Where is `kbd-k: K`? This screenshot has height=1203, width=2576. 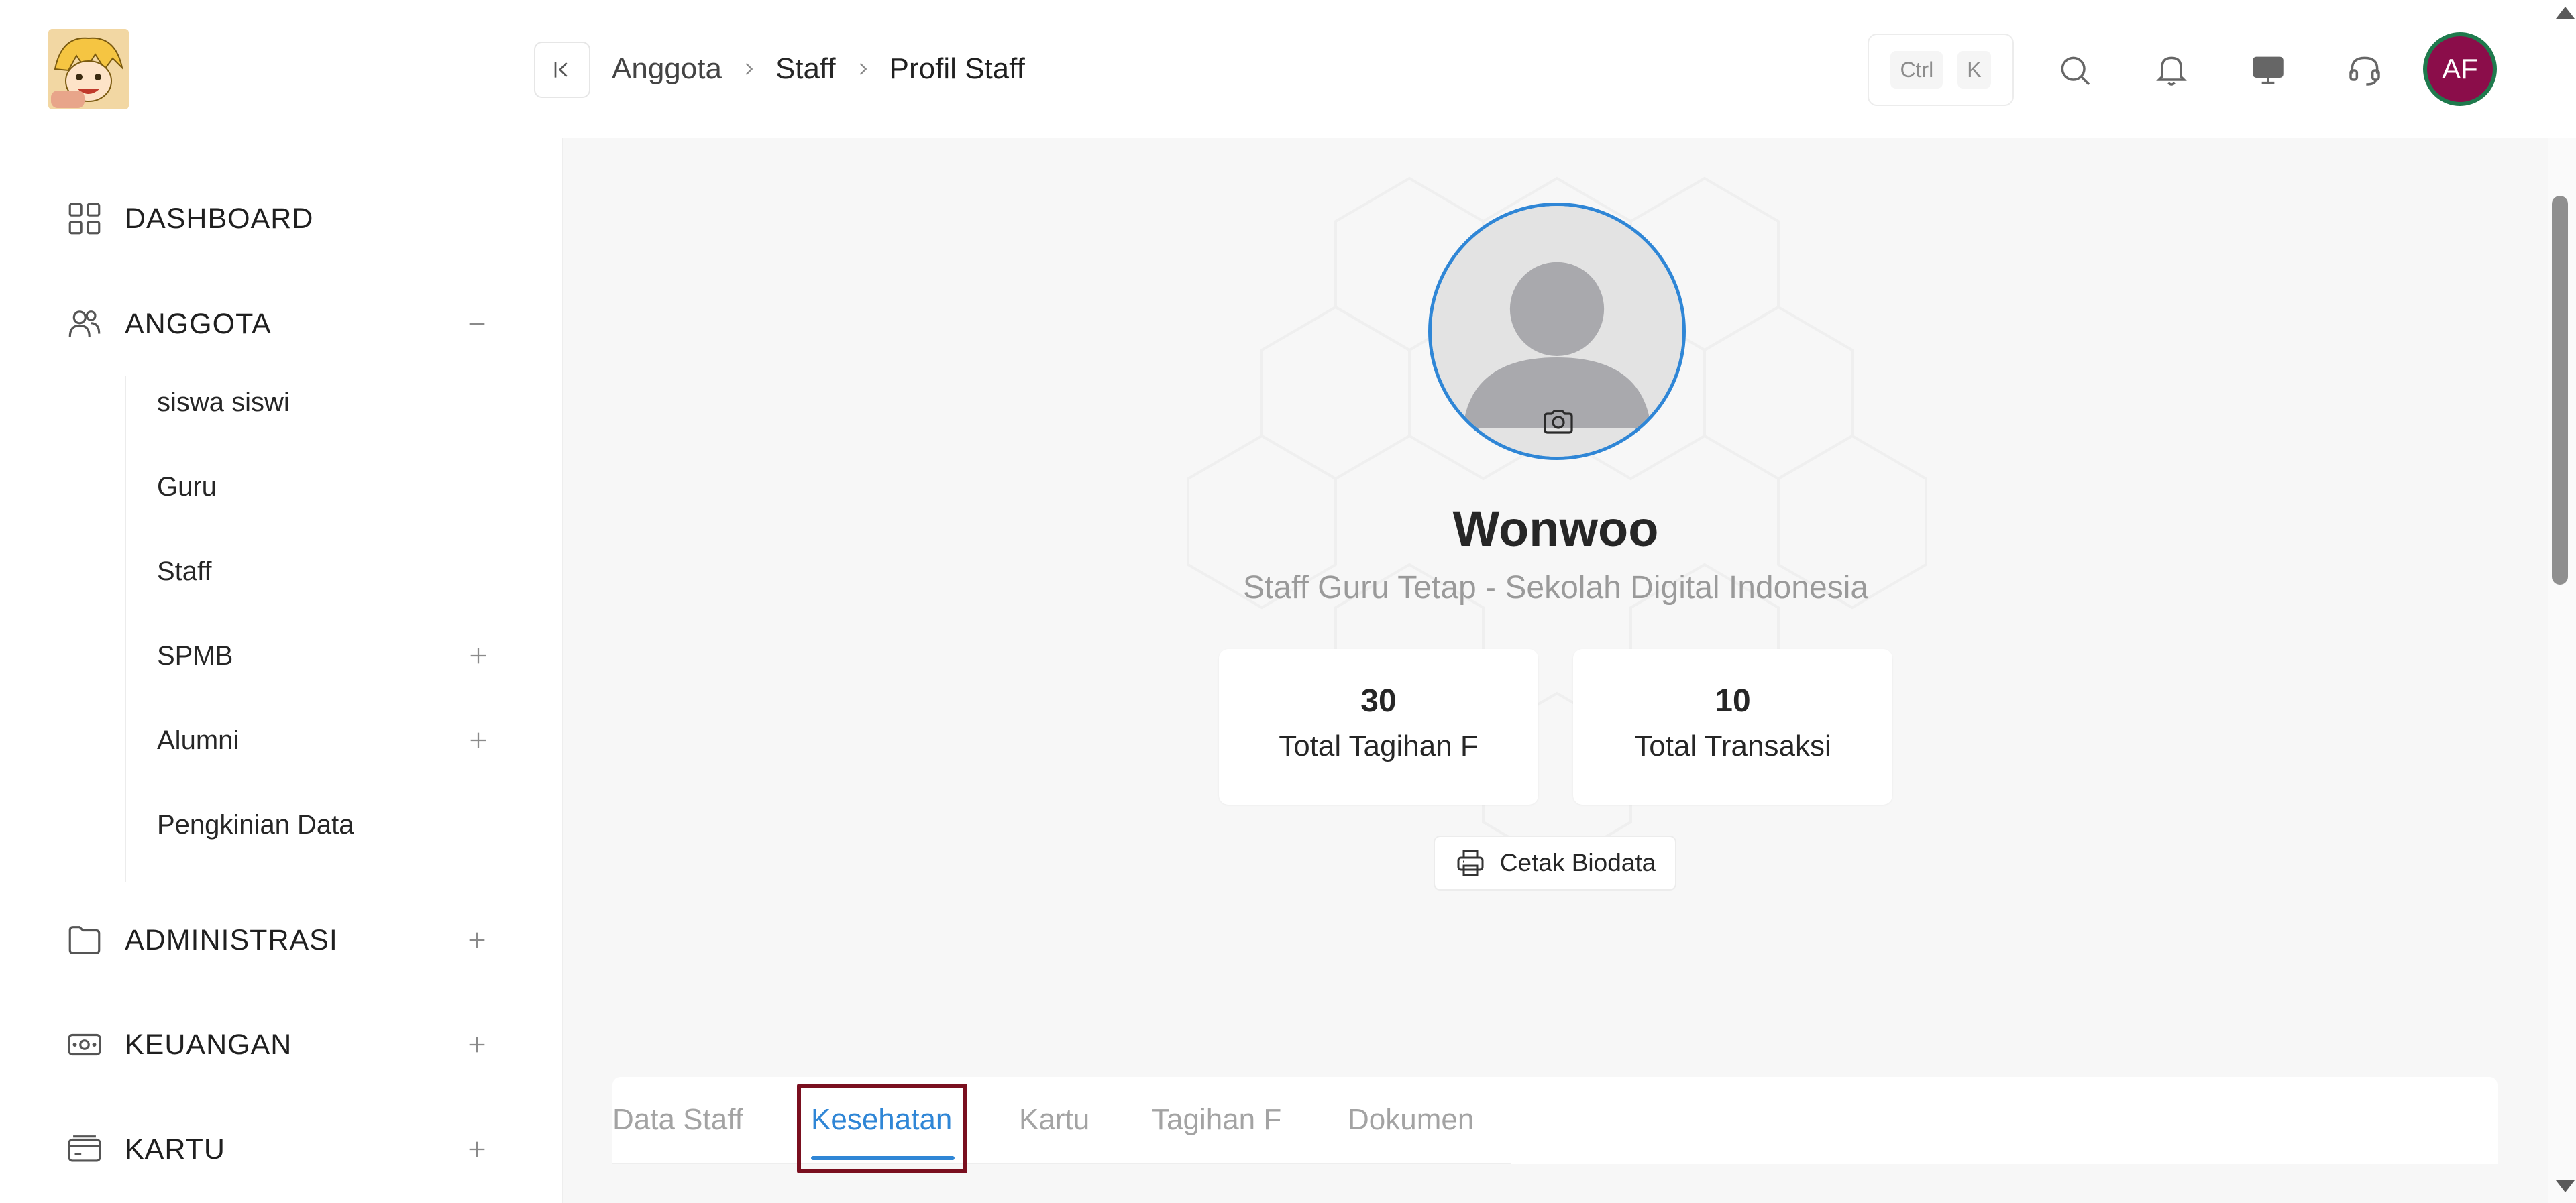 kbd-k: K is located at coordinates (1974, 70).